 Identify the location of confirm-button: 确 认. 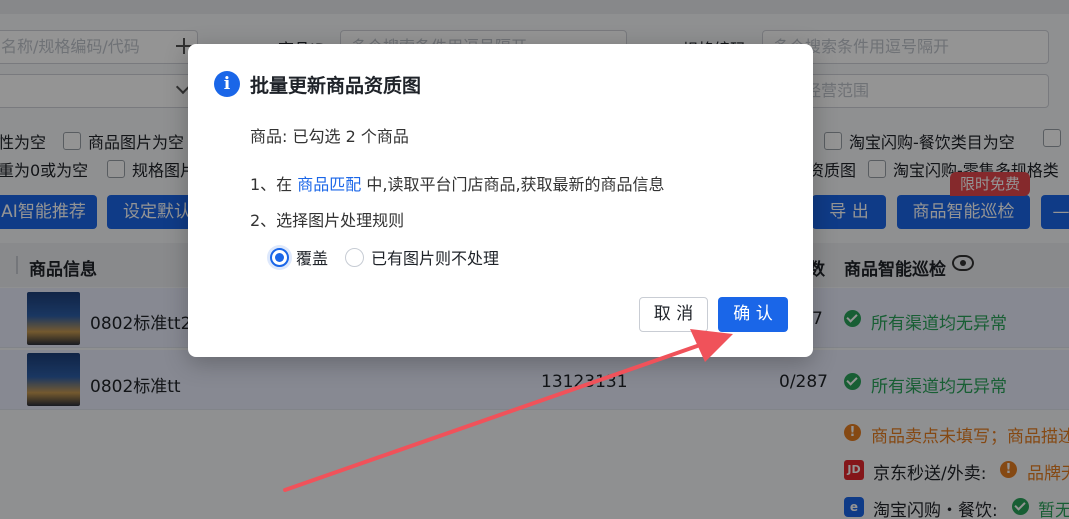
(753, 314).